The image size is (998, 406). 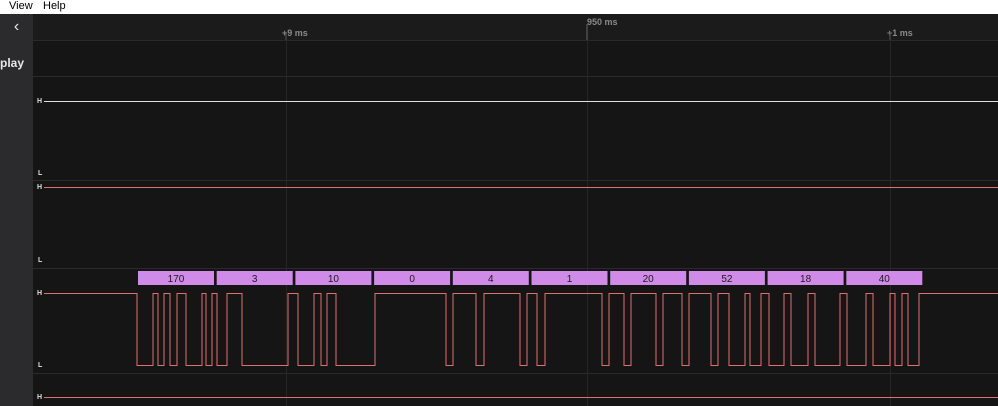 What do you see at coordinates (727, 279) in the screenshot?
I see `decoded-byte-value: 52` at bounding box center [727, 279].